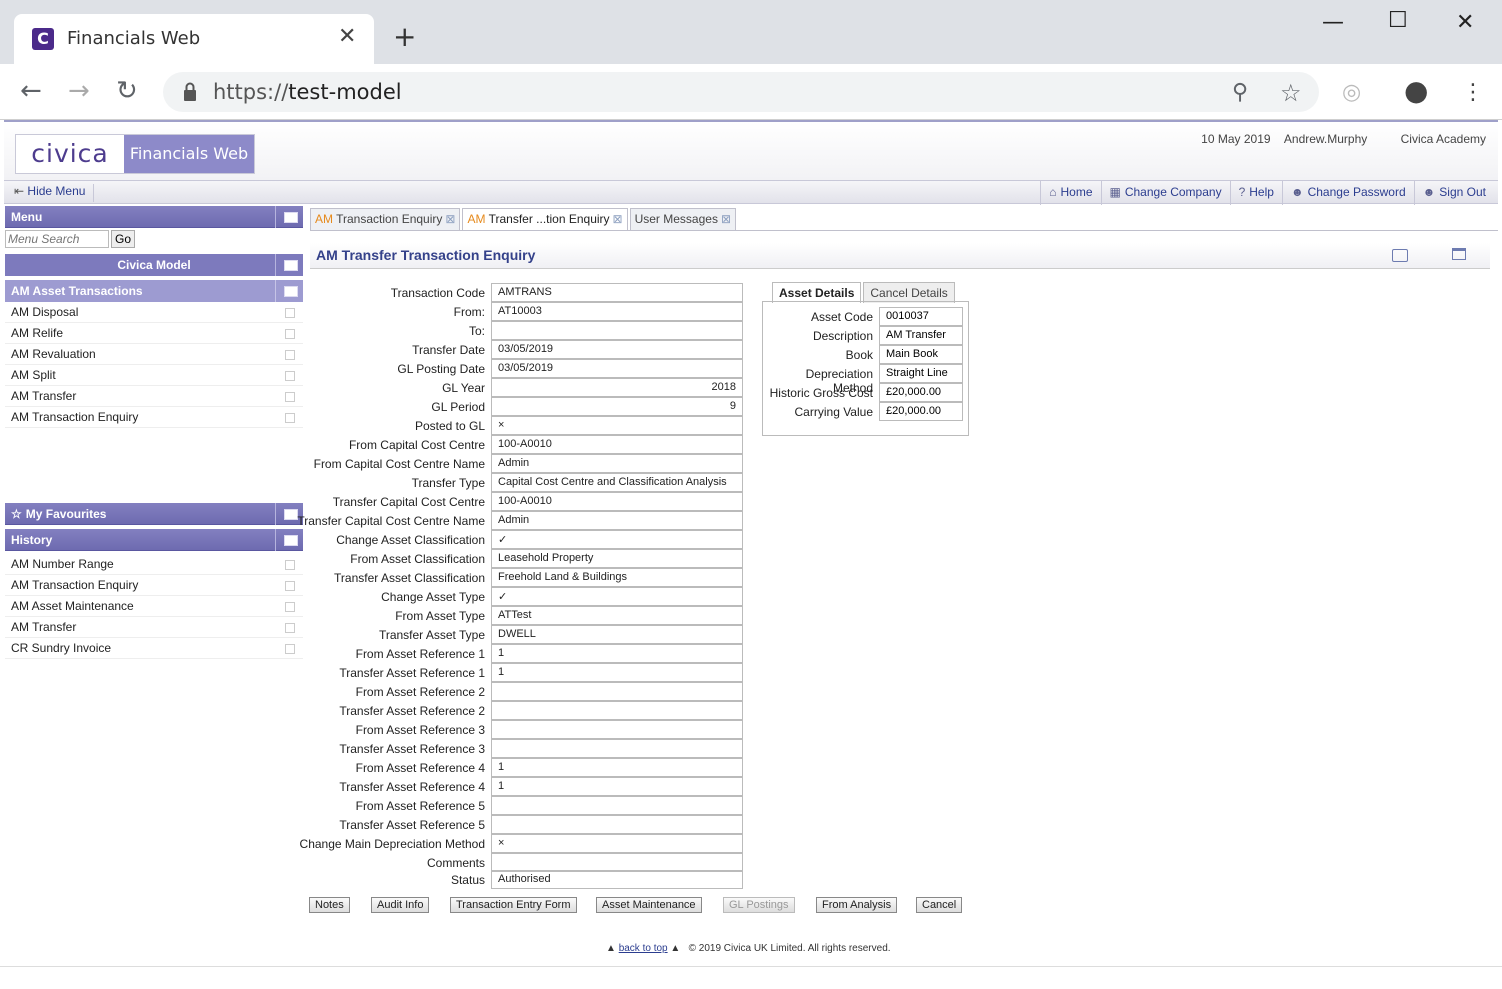  What do you see at coordinates (127, 91) in the screenshot?
I see `reload-icon: ↻` at bounding box center [127, 91].